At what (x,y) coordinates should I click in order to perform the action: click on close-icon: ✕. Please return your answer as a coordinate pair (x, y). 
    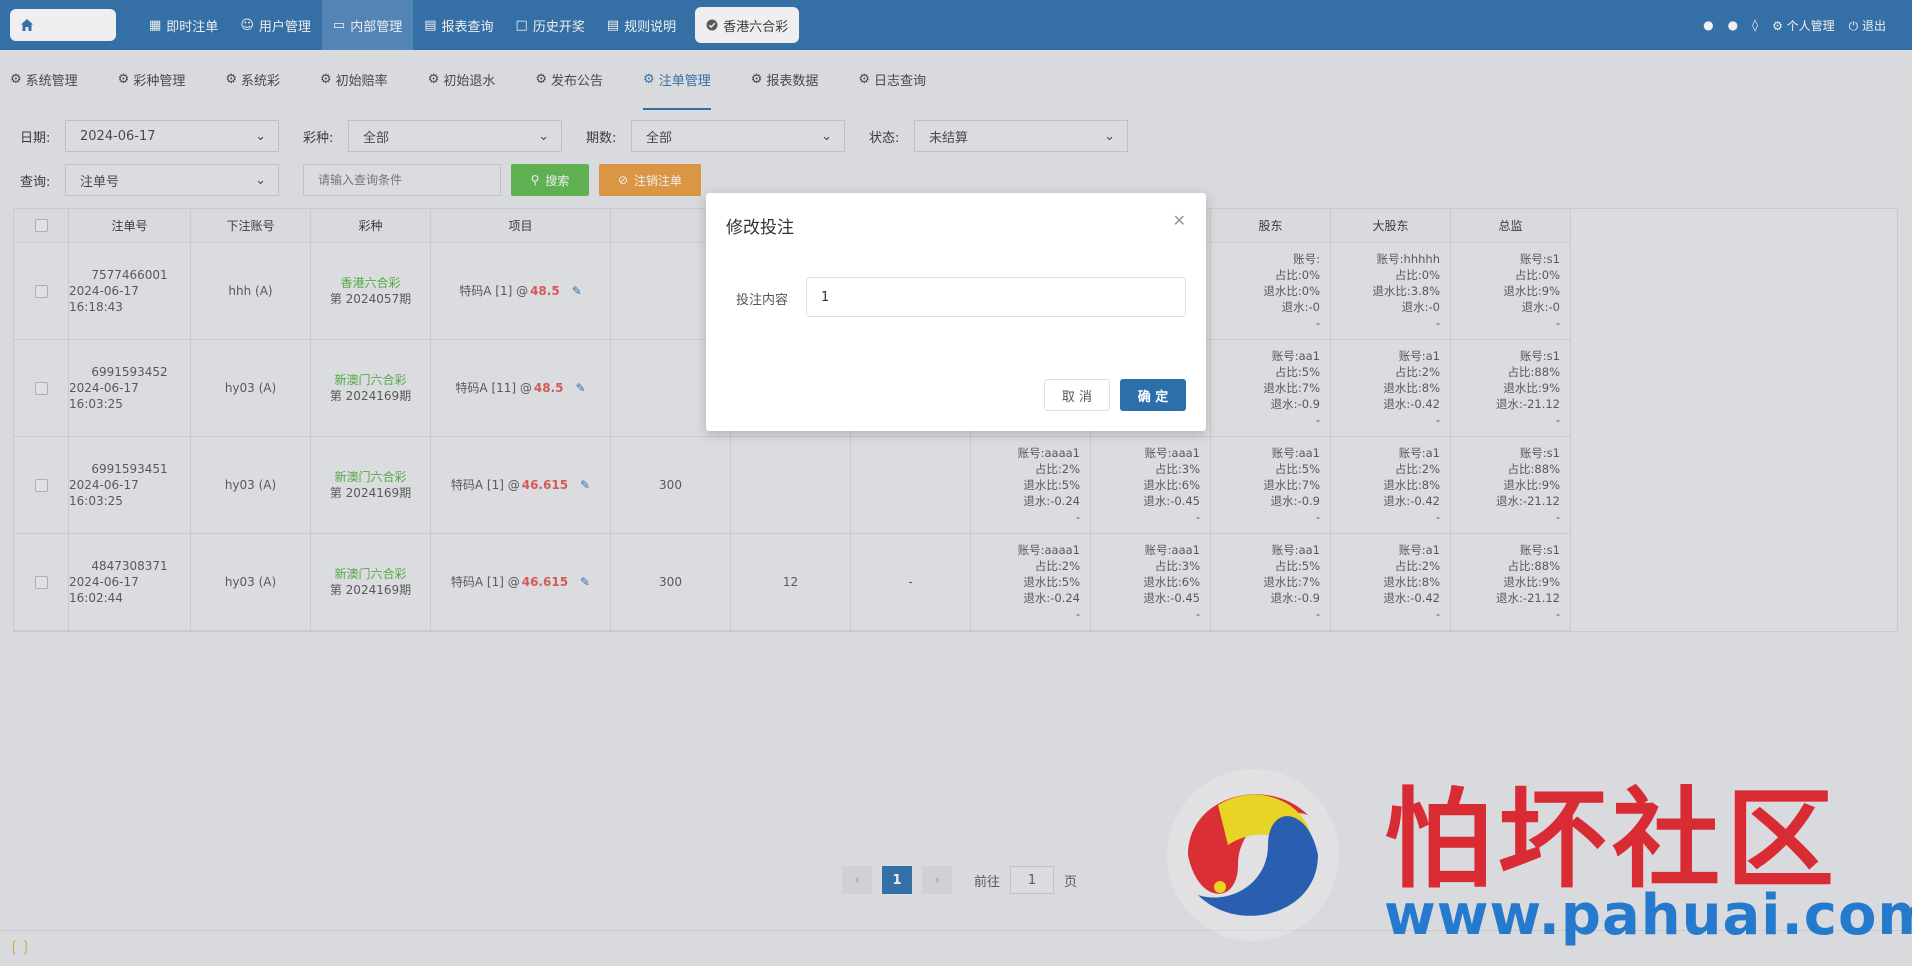
    Looking at the image, I should click on (1179, 220).